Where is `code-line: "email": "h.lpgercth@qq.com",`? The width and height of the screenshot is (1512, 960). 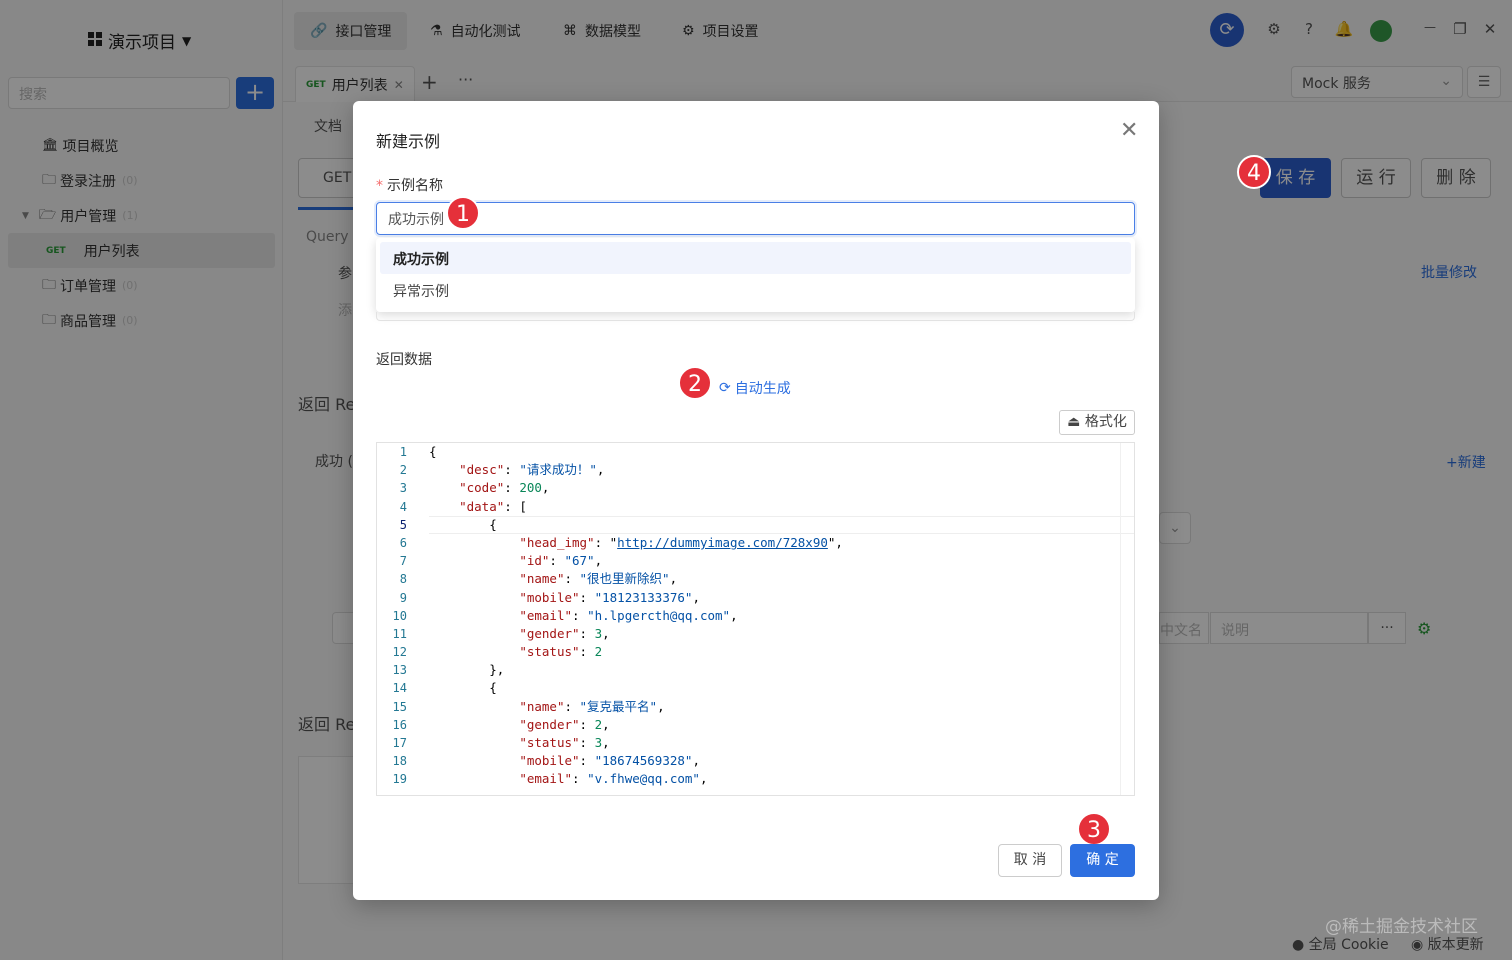
code-line: "email": "h.lpgercth@qq.com", is located at coordinates (628, 615).